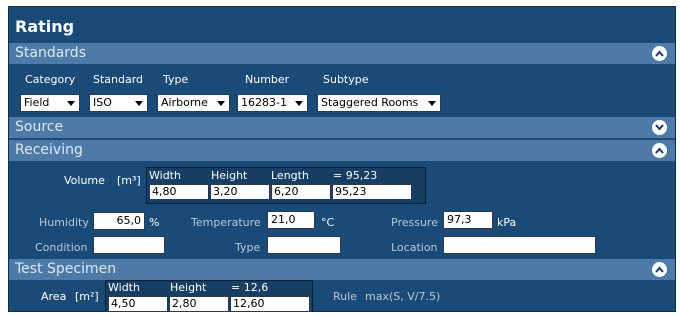 The width and height of the screenshot is (680, 316). What do you see at coordinates (291, 220) in the screenshot?
I see `temperature-input: 21,0` at bounding box center [291, 220].